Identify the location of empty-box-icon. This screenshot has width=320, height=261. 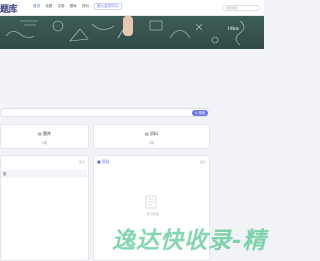
(151, 202).